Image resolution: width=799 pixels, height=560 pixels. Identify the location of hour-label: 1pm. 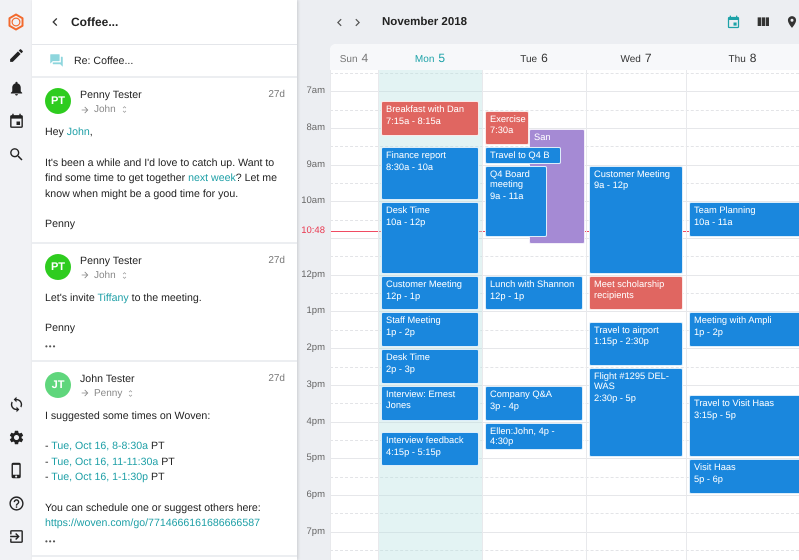
(315, 311).